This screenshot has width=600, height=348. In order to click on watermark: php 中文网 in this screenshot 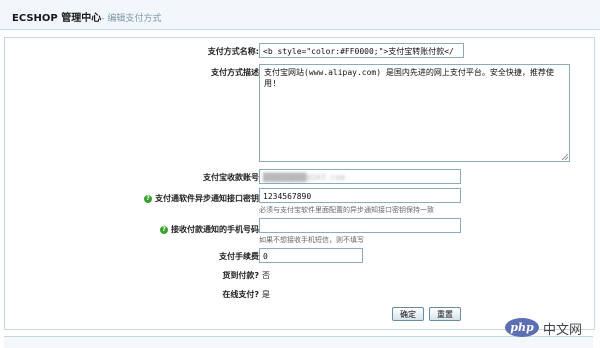, I will do `click(550, 328)`.